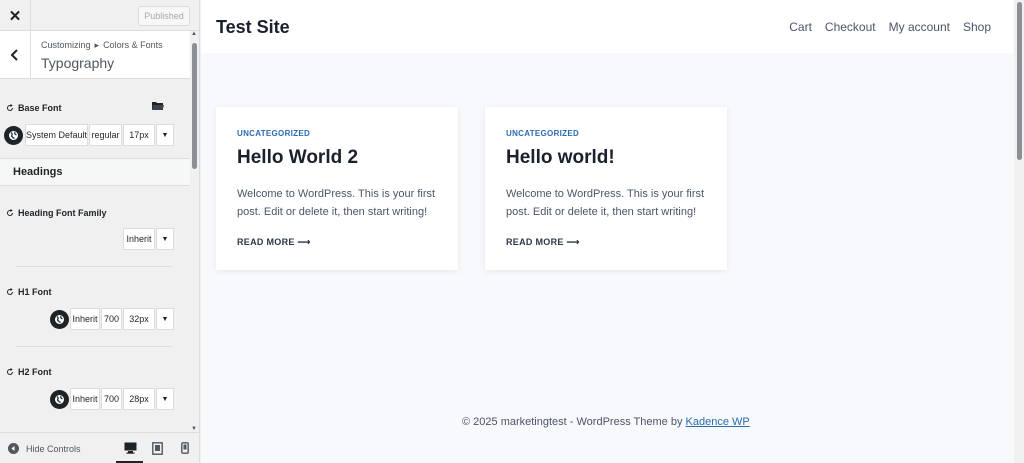 Image resolution: width=1024 pixels, height=463 pixels. What do you see at coordinates (718, 422) in the screenshot?
I see `footer-theme-link: Kadence WP` at bounding box center [718, 422].